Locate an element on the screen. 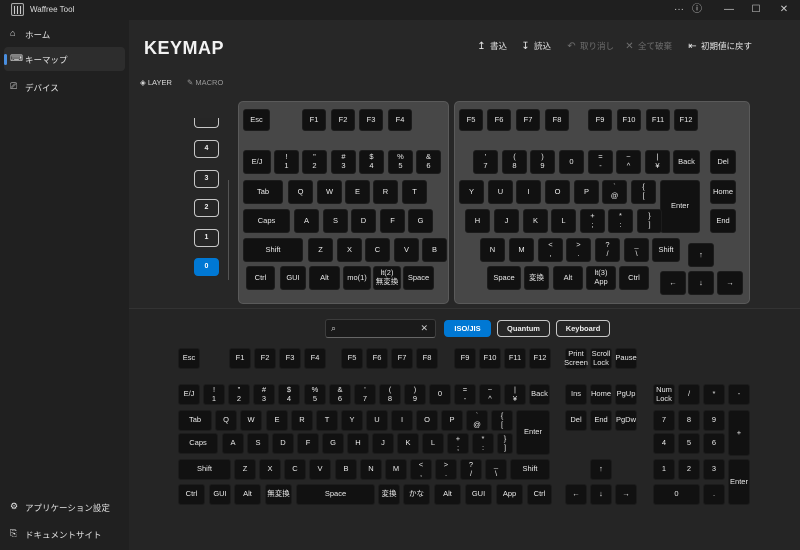 The width and height of the screenshot is (800, 550). picker-numpad-key-sym: + is located at coordinates (739, 433).